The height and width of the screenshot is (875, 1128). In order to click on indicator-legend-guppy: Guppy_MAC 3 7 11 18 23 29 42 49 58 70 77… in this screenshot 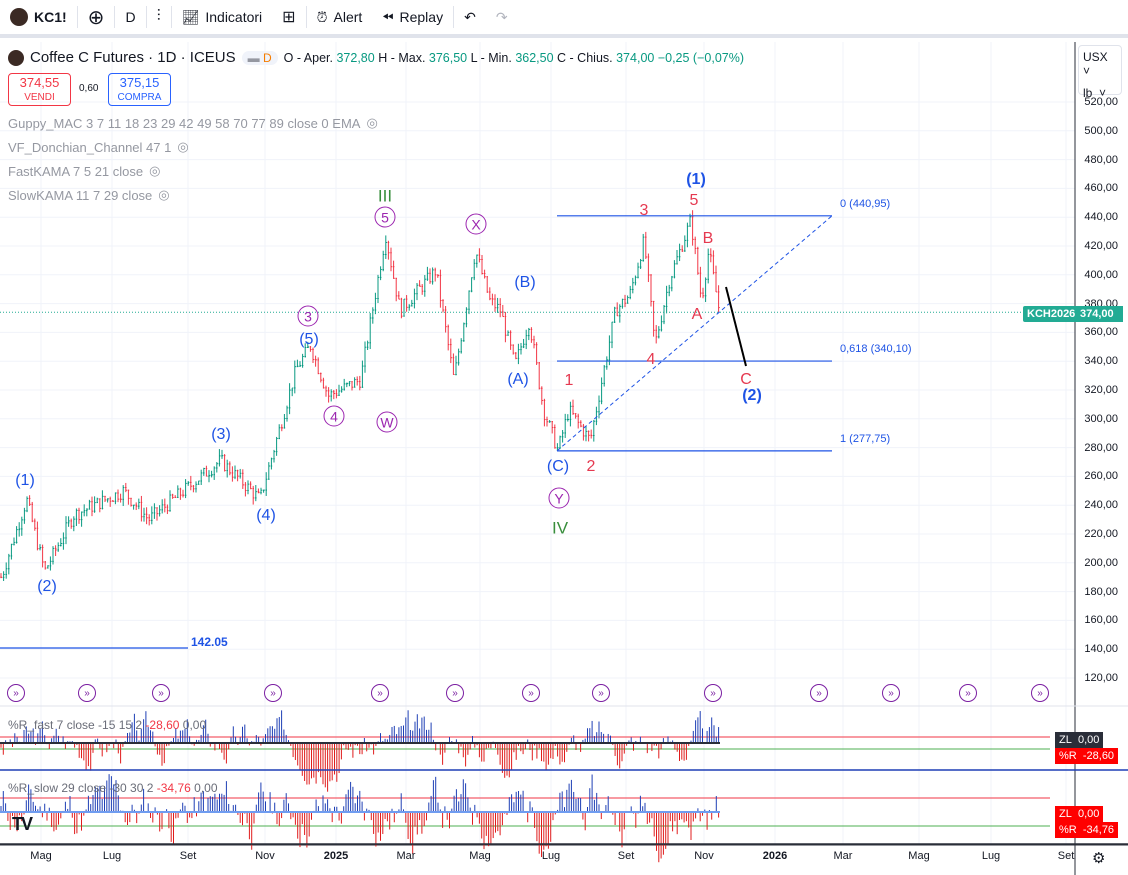, I will do `click(193, 123)`.